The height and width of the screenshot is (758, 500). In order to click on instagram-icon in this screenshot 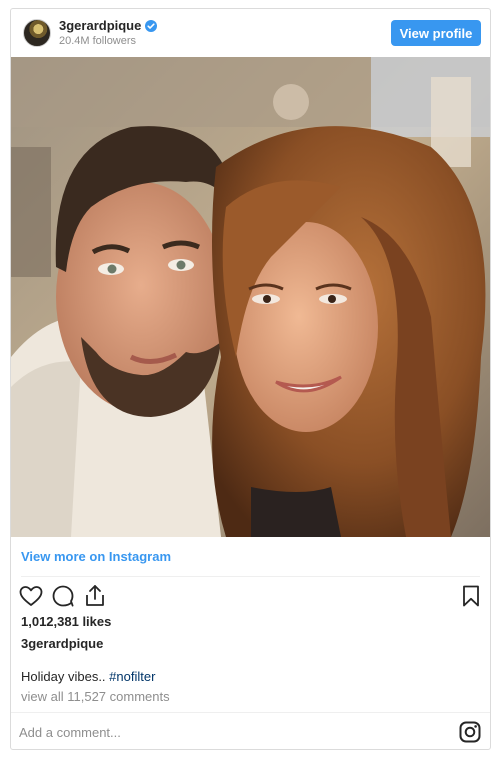, I will do `click(470, 732)`.